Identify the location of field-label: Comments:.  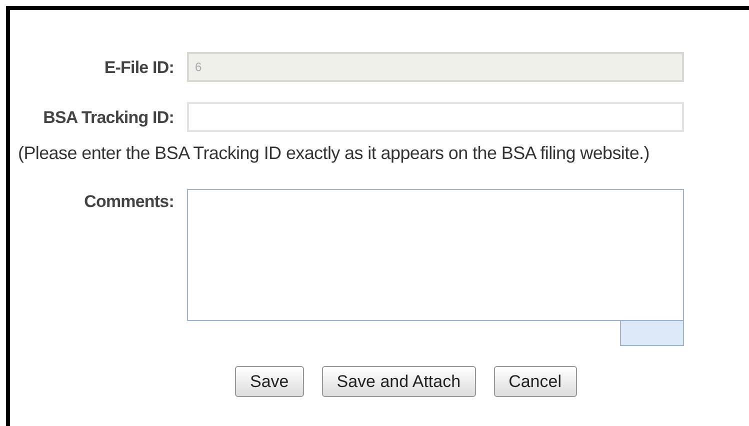
(129, 202).